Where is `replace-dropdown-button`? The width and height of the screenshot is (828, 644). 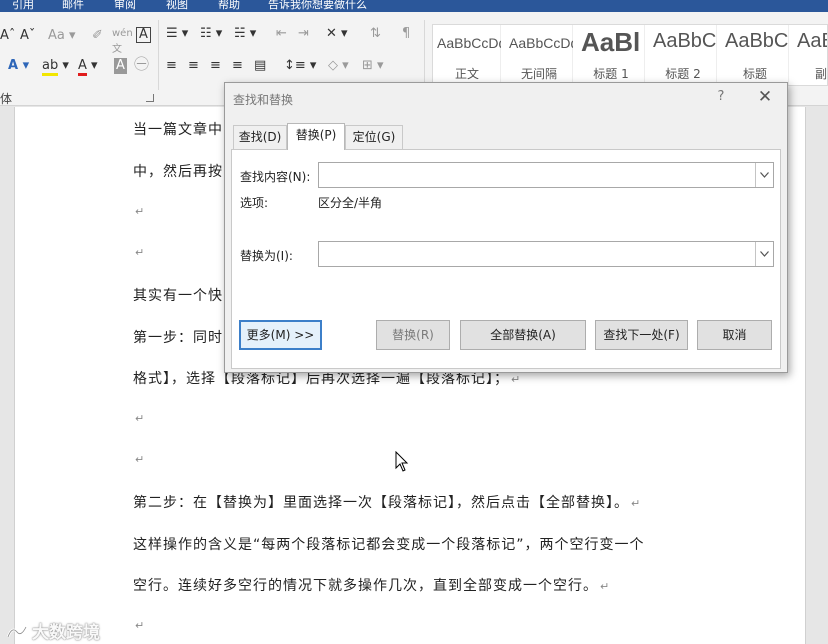 replace-dropdown-button is located at coordinates (764, 254).